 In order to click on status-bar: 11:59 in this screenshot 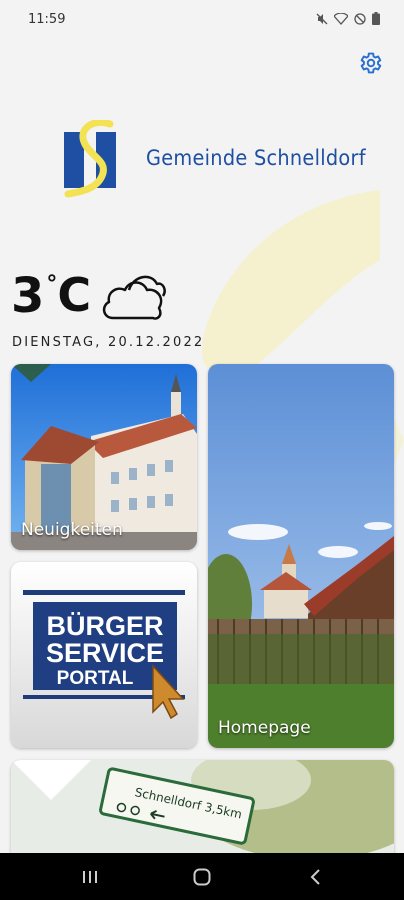, I will do `click(202, 20)`.